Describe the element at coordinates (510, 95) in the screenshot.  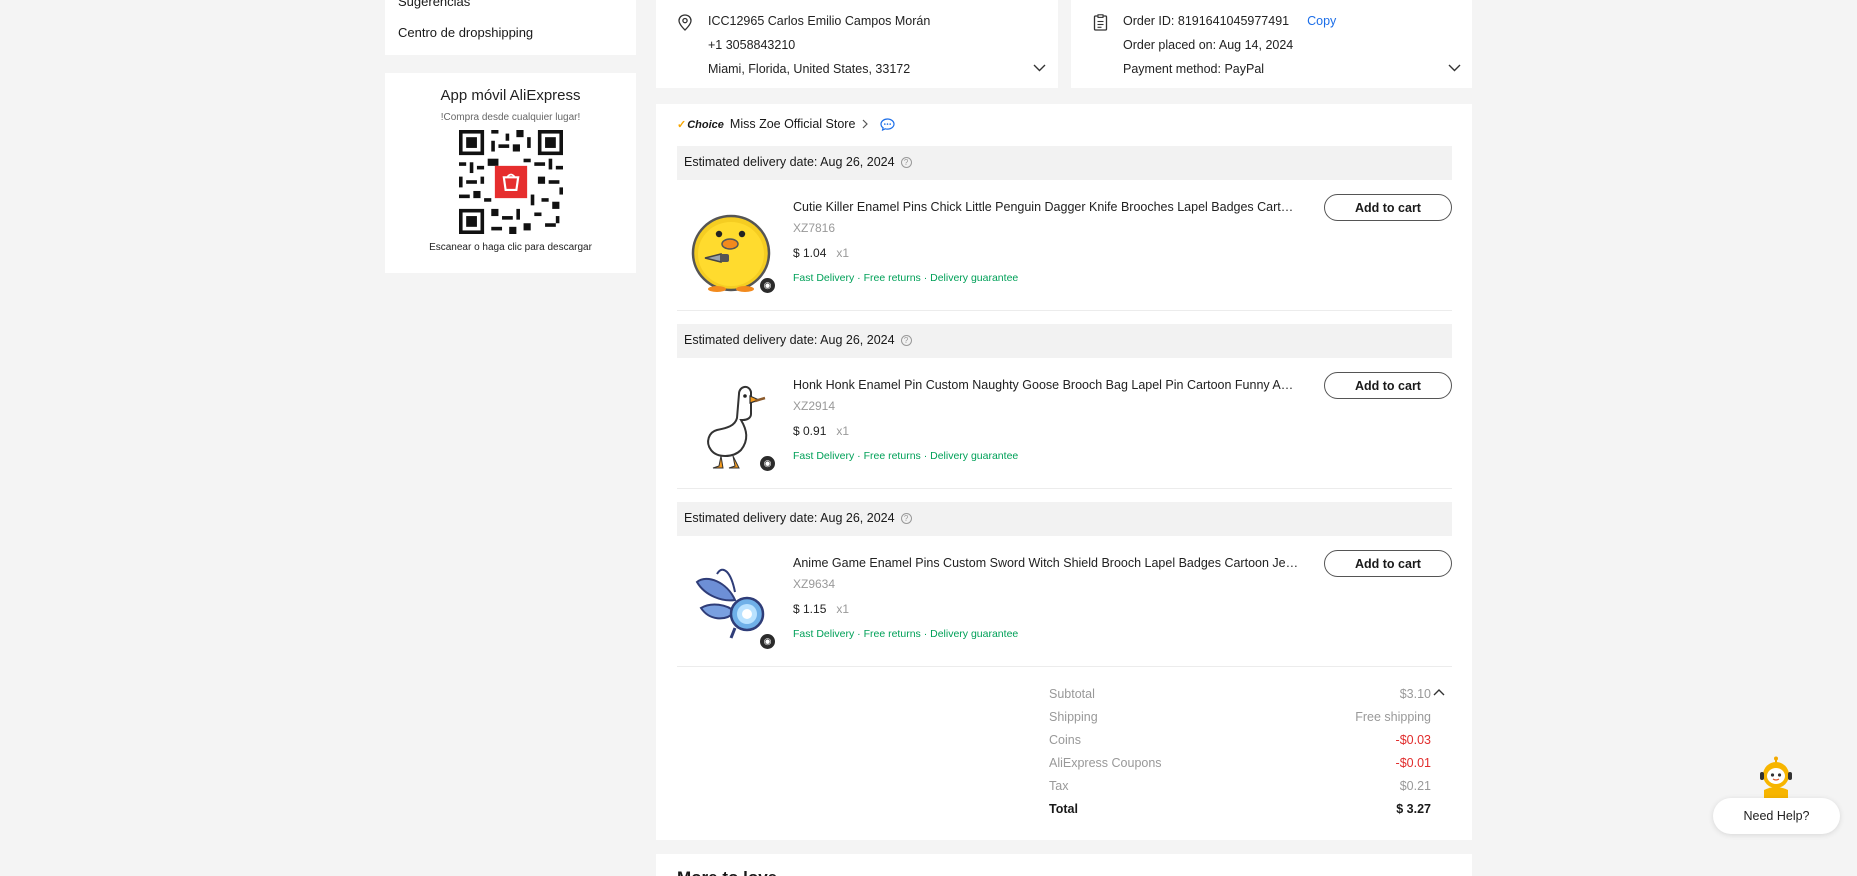
I see `app-title: App móvil AliExpress` at that location.